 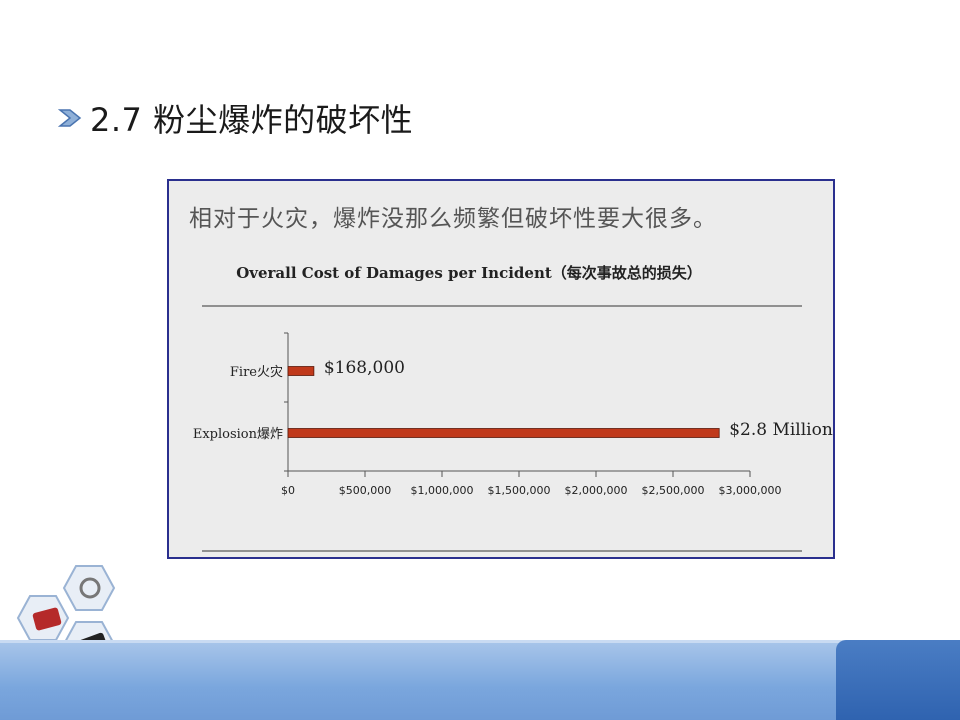 What do you see at coordinates (238, 434) in the screenshot?
I see `category-label-1: Explosion爆炸` at bounding box center [238, 434].